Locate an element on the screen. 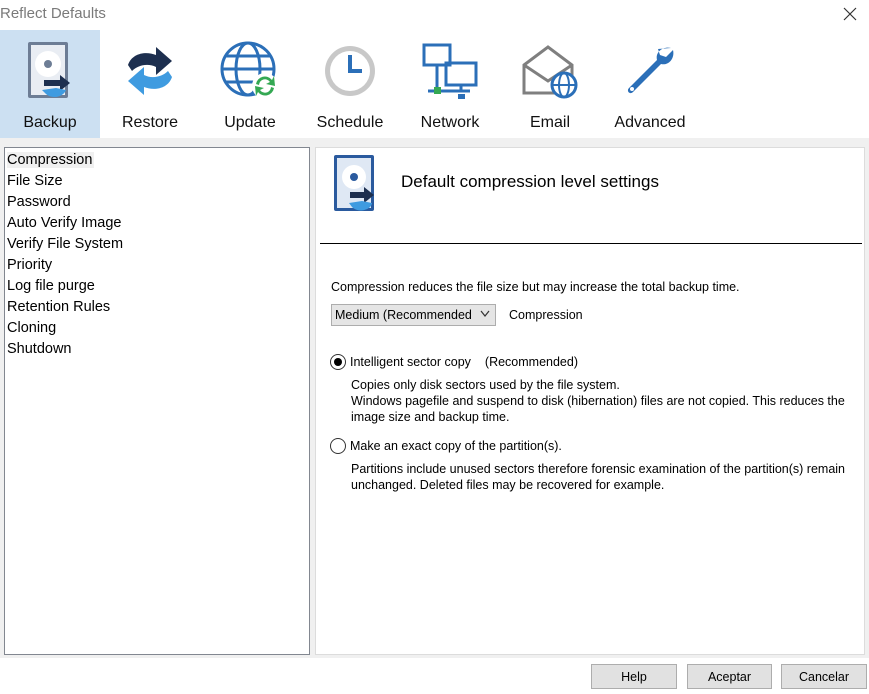 This screenshot has width=869, height=694. email-envelope-icon is located at coordinates (550, 71).